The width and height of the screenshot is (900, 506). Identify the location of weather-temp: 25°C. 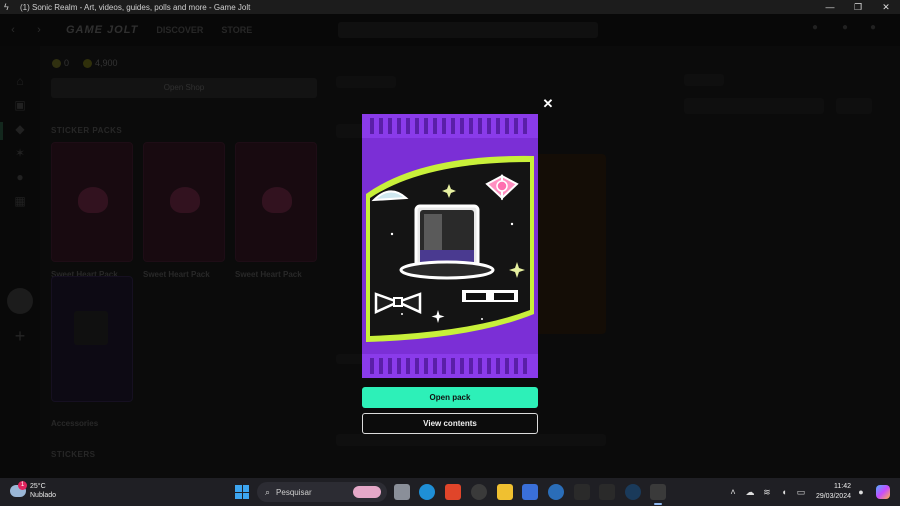
(38, 486).